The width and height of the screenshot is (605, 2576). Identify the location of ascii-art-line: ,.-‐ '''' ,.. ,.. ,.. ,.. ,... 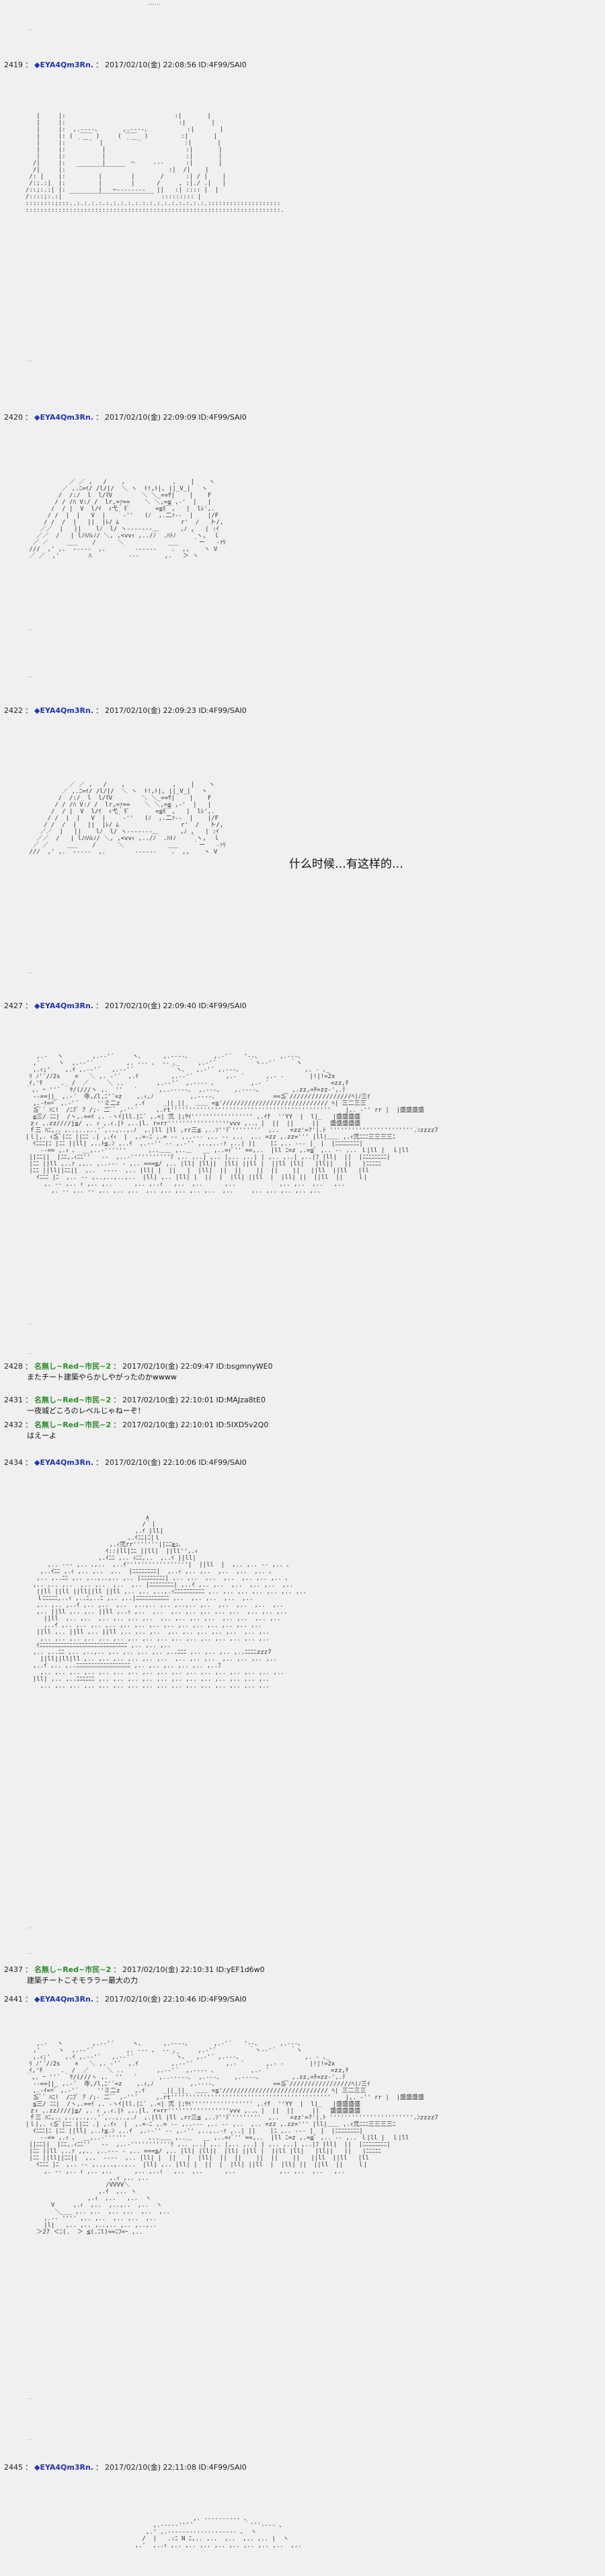
(91, 2218).